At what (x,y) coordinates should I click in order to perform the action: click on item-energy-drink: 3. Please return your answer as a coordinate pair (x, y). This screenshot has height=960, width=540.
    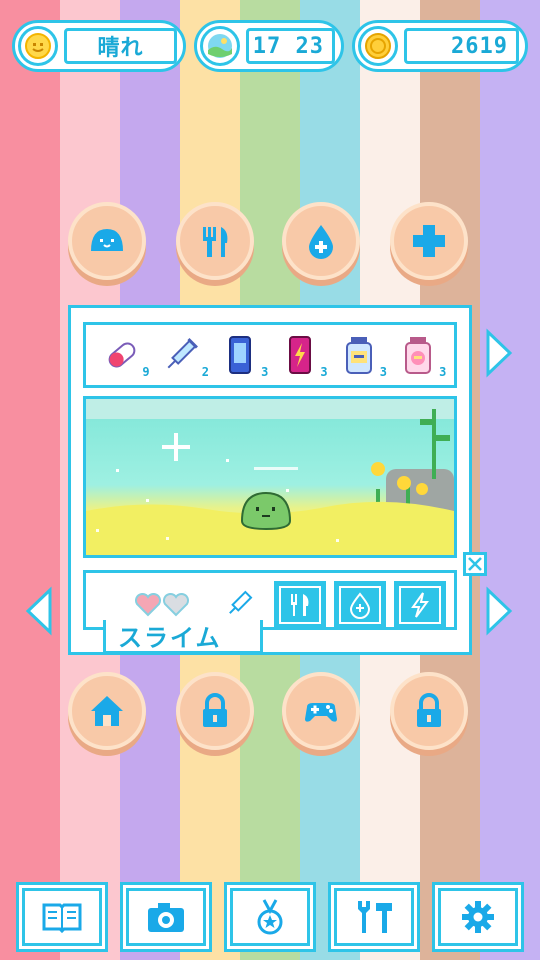
    Looking at the image, I should click on (301, 355).